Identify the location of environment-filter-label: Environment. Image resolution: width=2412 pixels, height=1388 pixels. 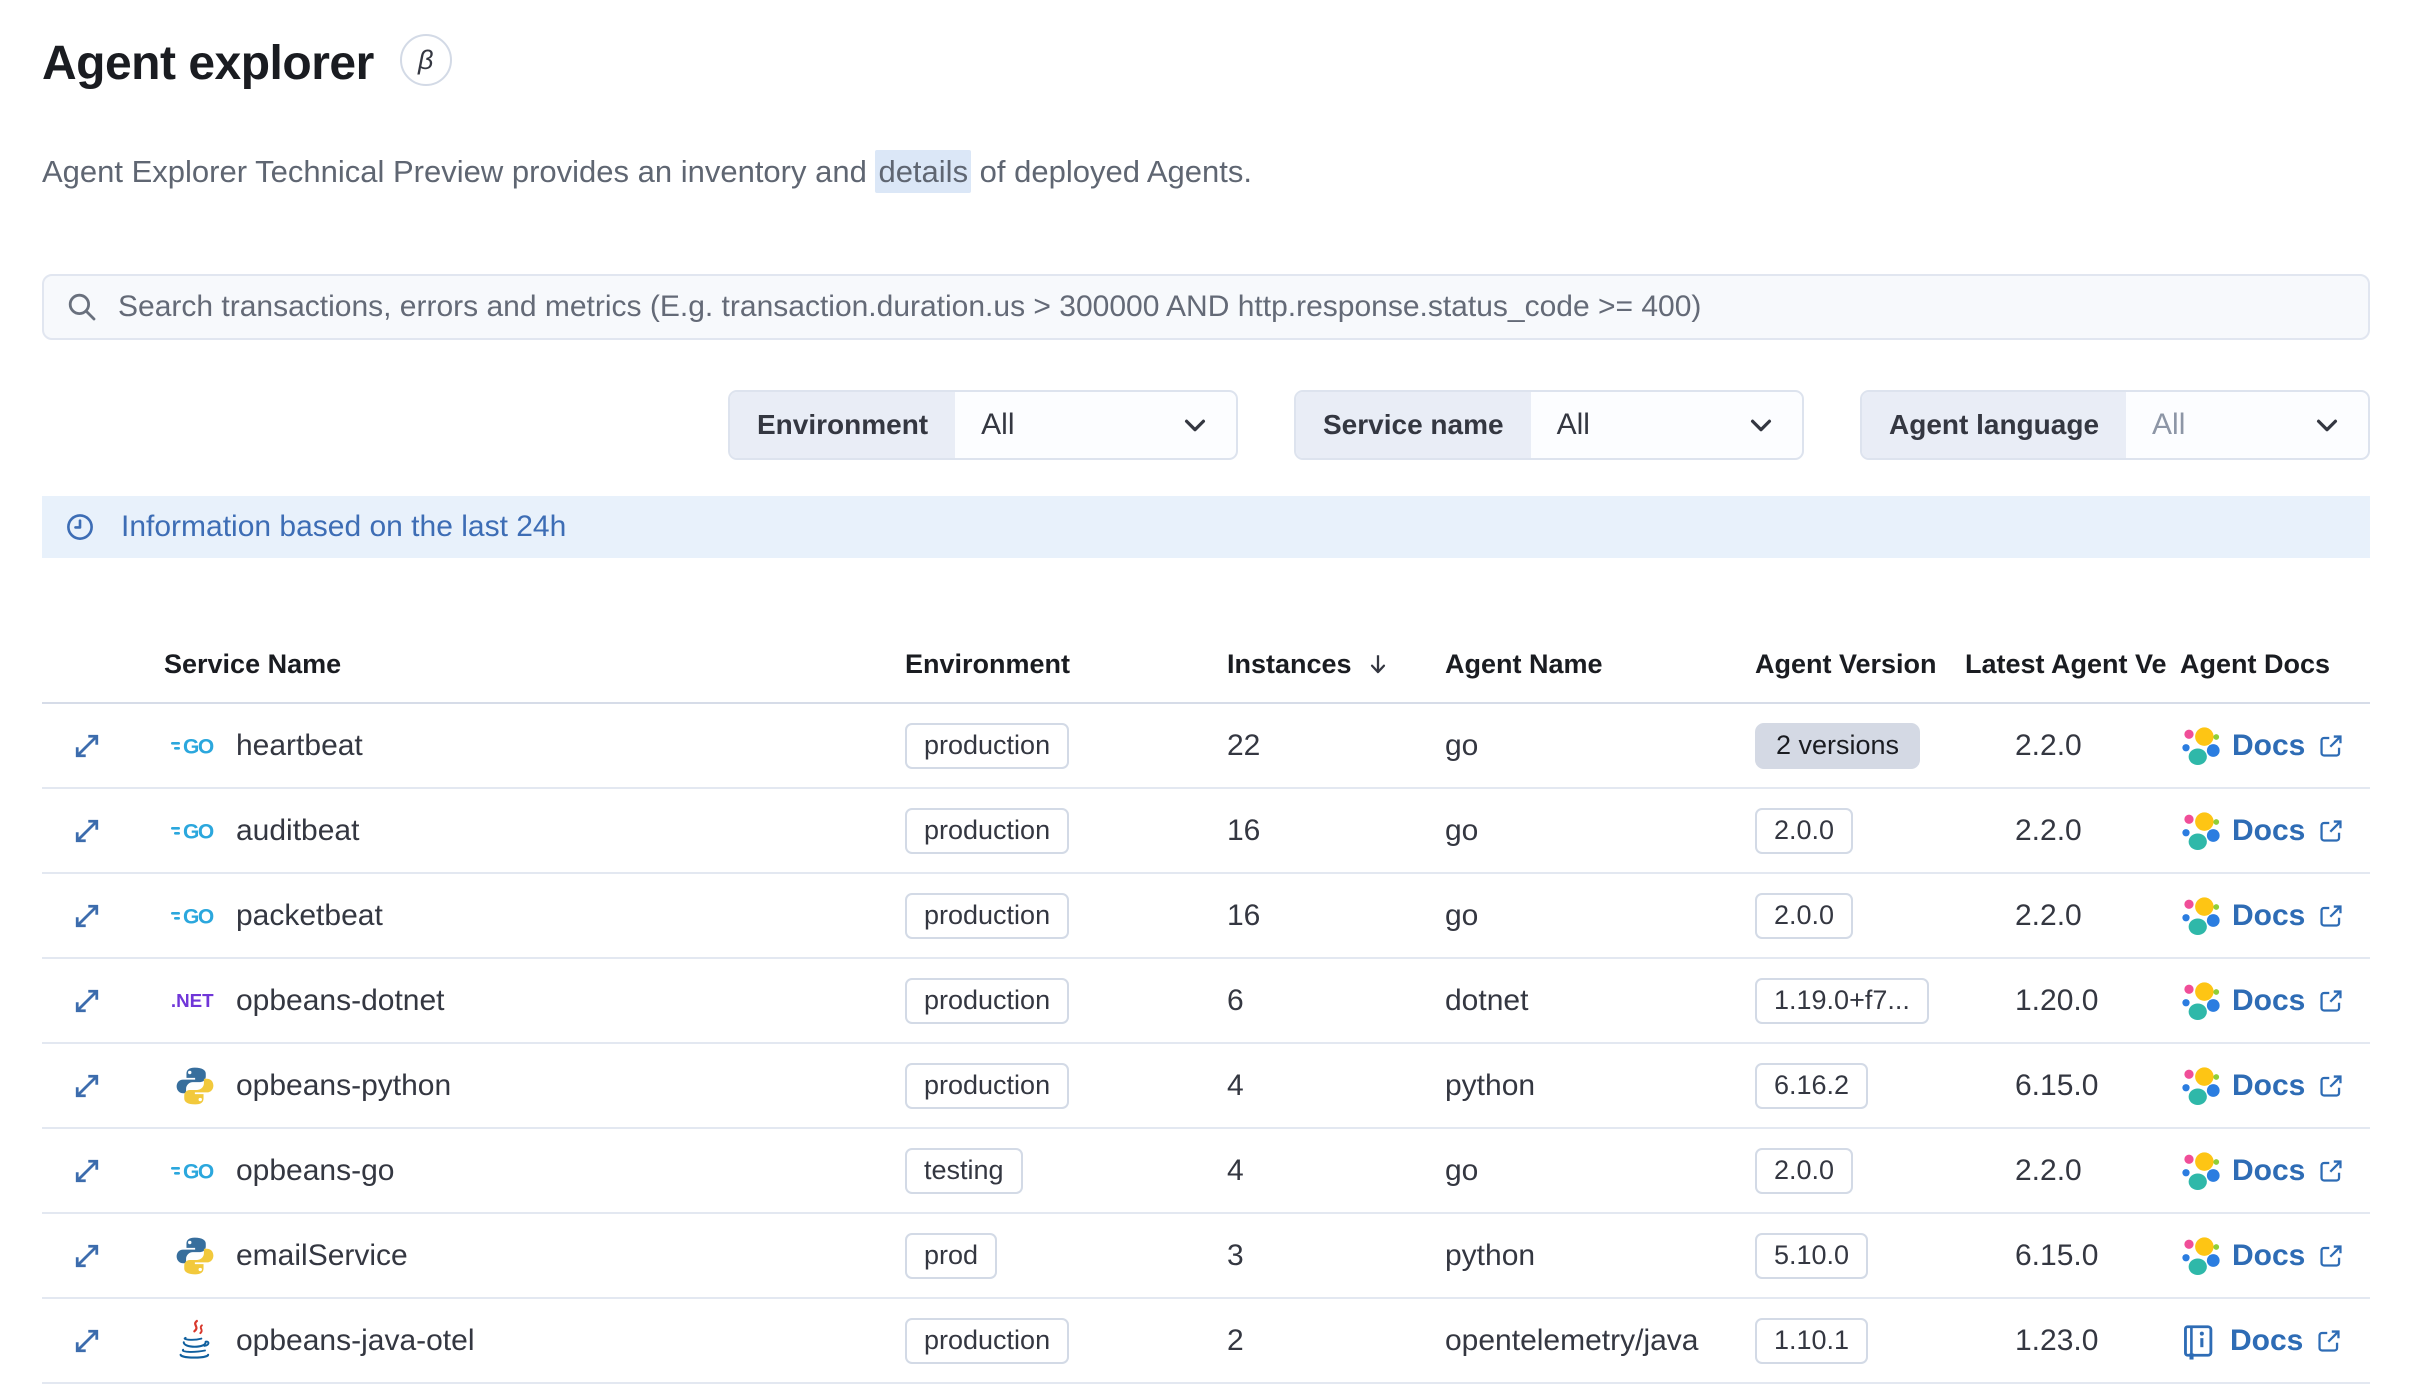
(843, 425).